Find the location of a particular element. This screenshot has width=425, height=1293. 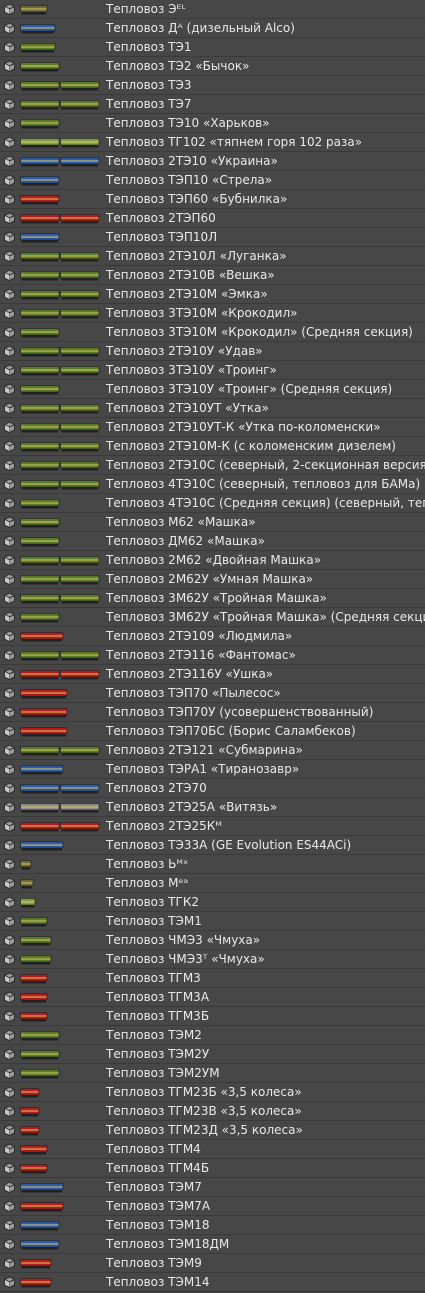

list-item: Тепловоз 2ТЭ116 «Фантомас» is located at coordinates (212, 655).